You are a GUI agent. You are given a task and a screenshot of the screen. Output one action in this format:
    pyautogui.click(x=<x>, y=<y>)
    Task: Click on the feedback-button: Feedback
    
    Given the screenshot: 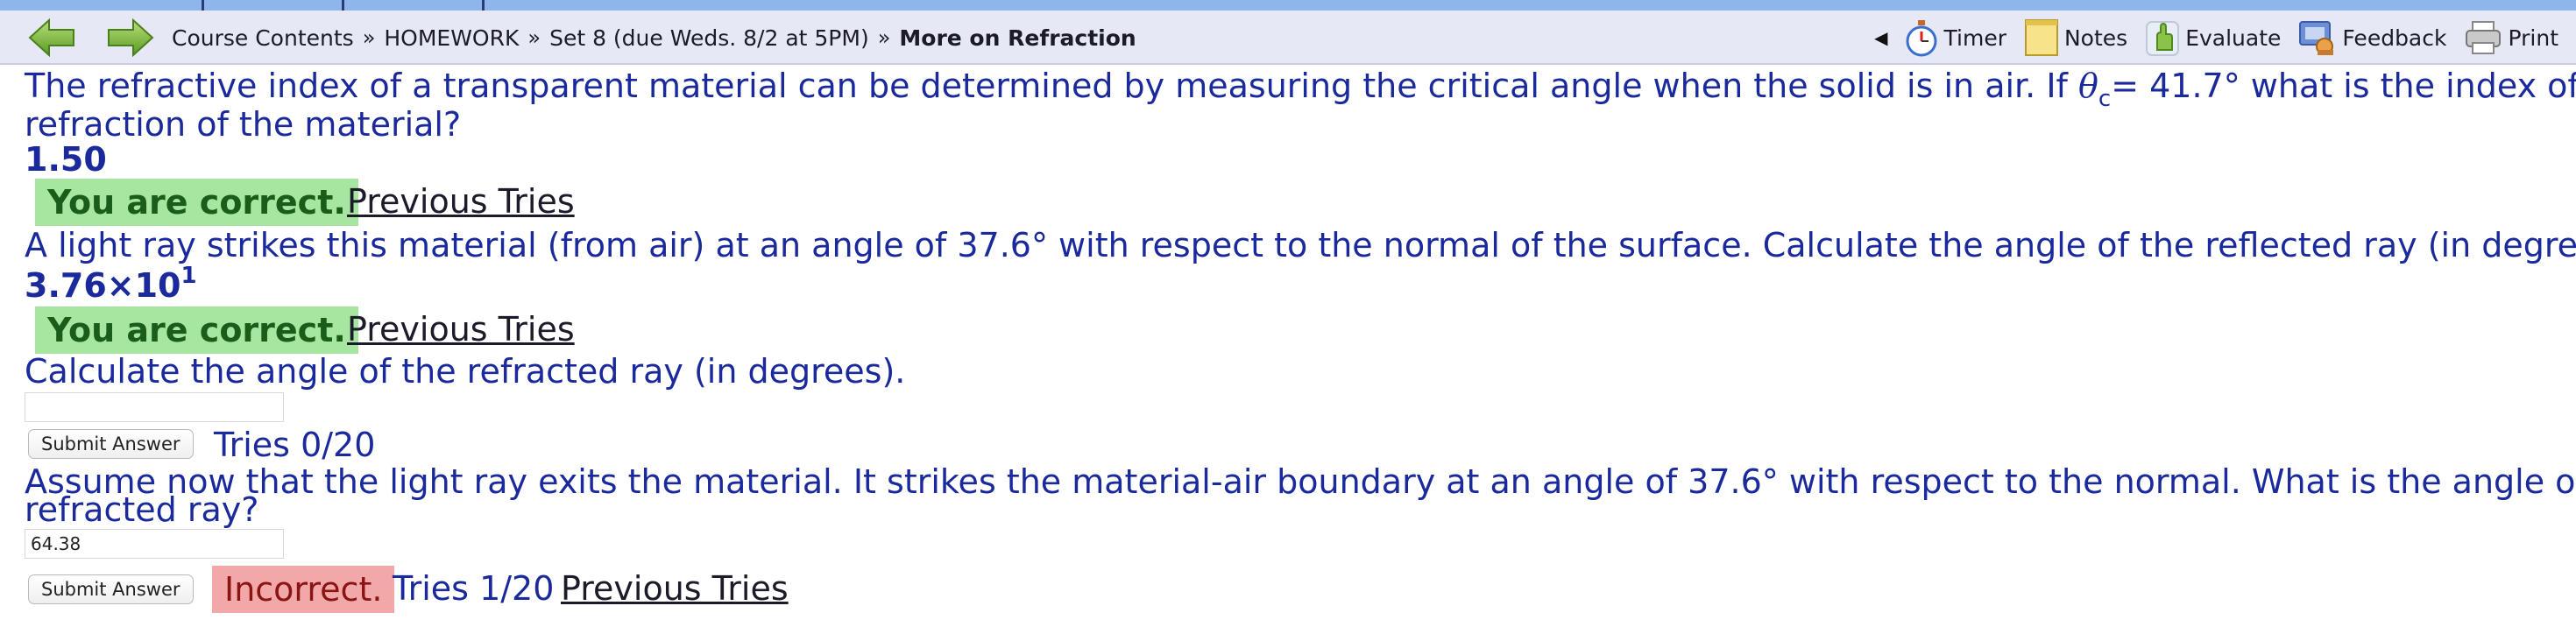 What is the action you would take?
    pyautogui.click(x=2372, y=37)
    